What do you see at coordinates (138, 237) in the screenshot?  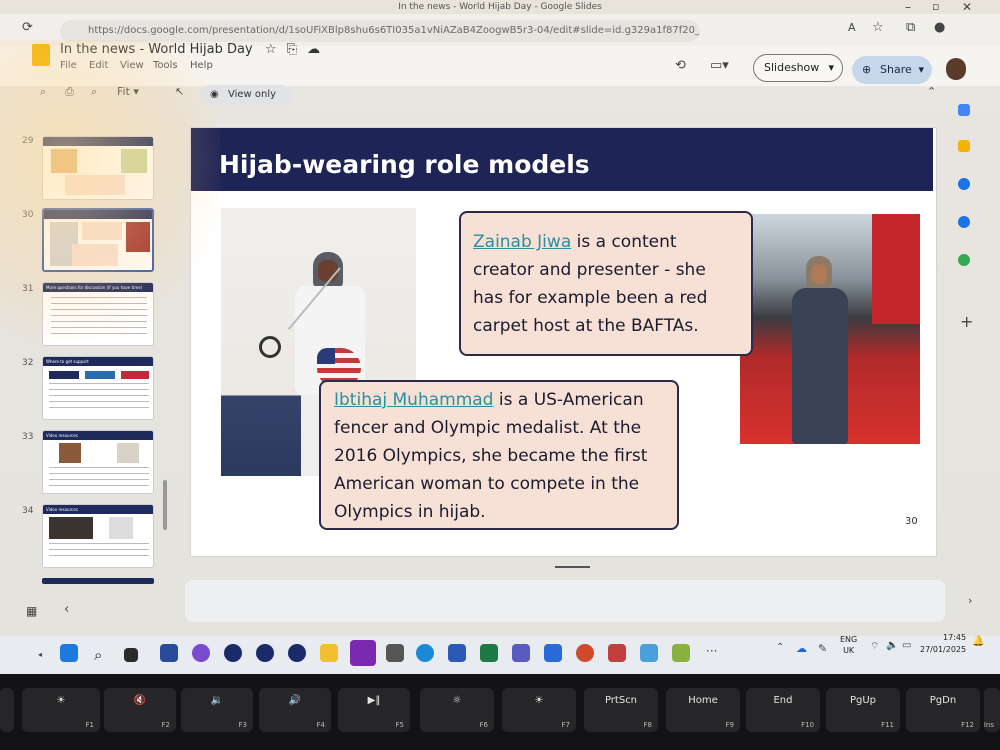 I see `thumb-image` at bounding box center [138, 237].